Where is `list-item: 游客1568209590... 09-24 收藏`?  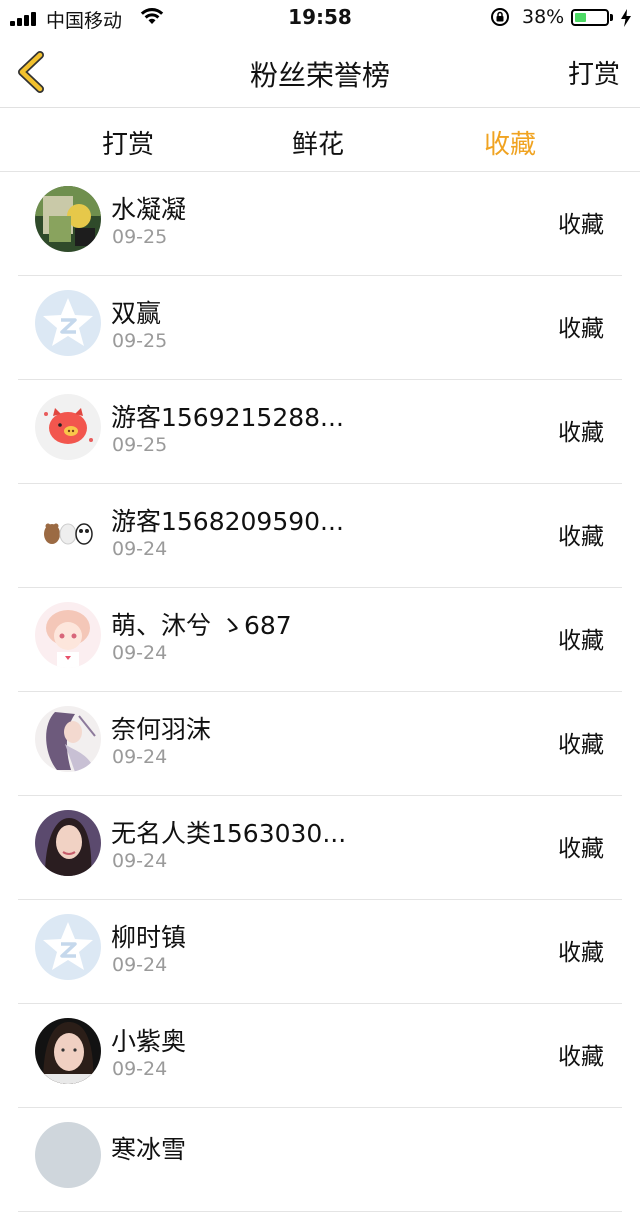
list-item: 游客1568209590... 09-24 收藏 is located at coordinates (320, 536).